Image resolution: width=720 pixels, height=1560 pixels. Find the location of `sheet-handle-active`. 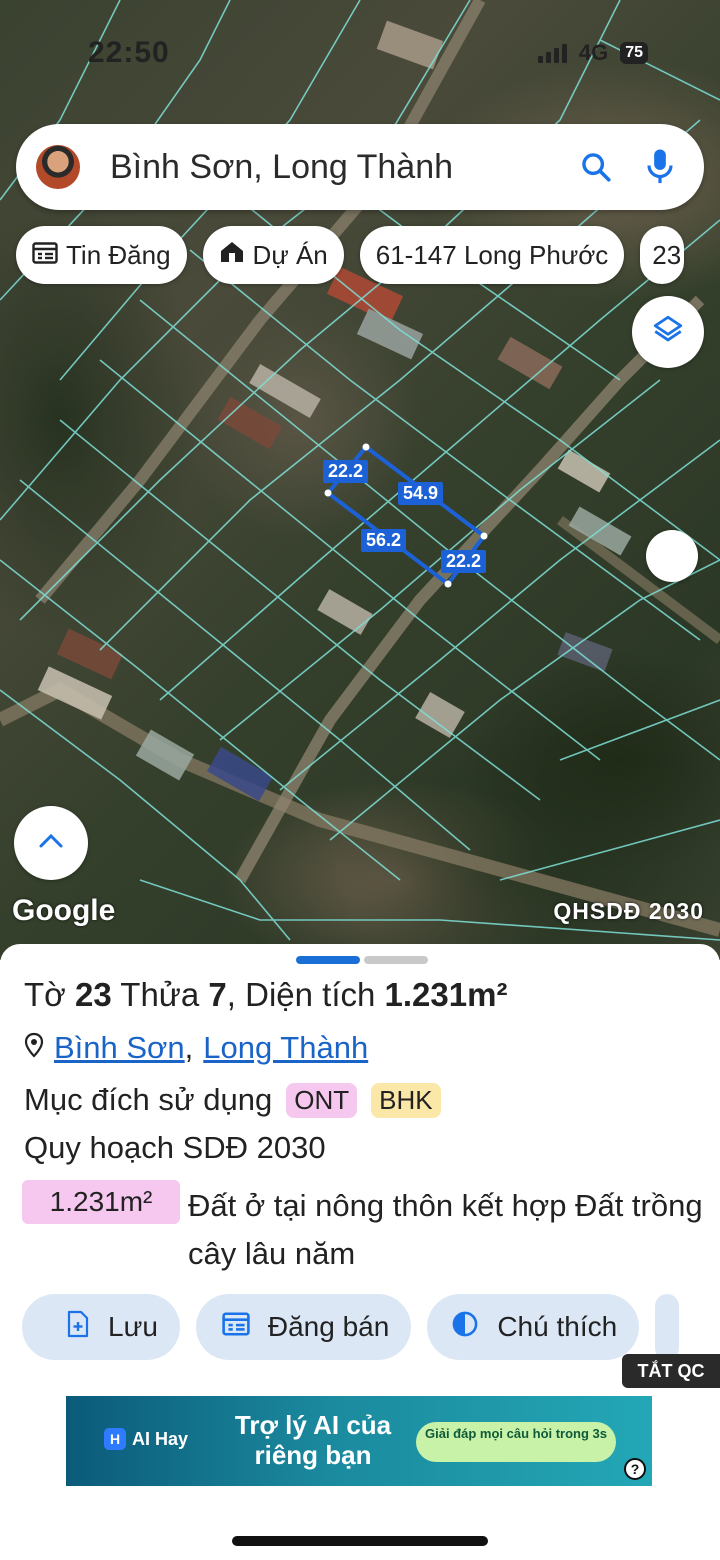

sheet-handle-active is located at coordinates (328, 960).